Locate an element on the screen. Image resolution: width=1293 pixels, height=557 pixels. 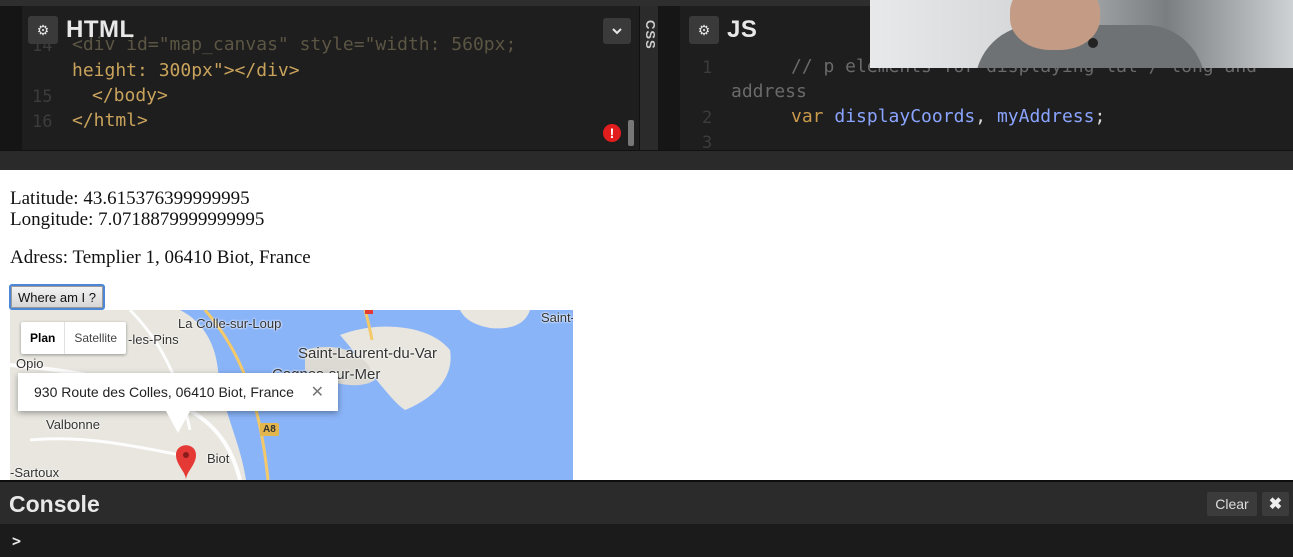
address-text: Adress: Templier 1, 06410 Biot, France is located at coordinates (160, 257).